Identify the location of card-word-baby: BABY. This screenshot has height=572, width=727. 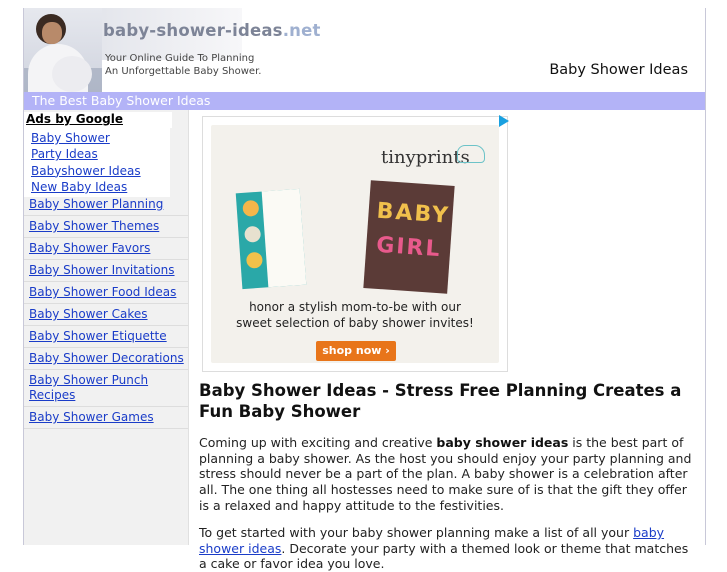
(413, 213).